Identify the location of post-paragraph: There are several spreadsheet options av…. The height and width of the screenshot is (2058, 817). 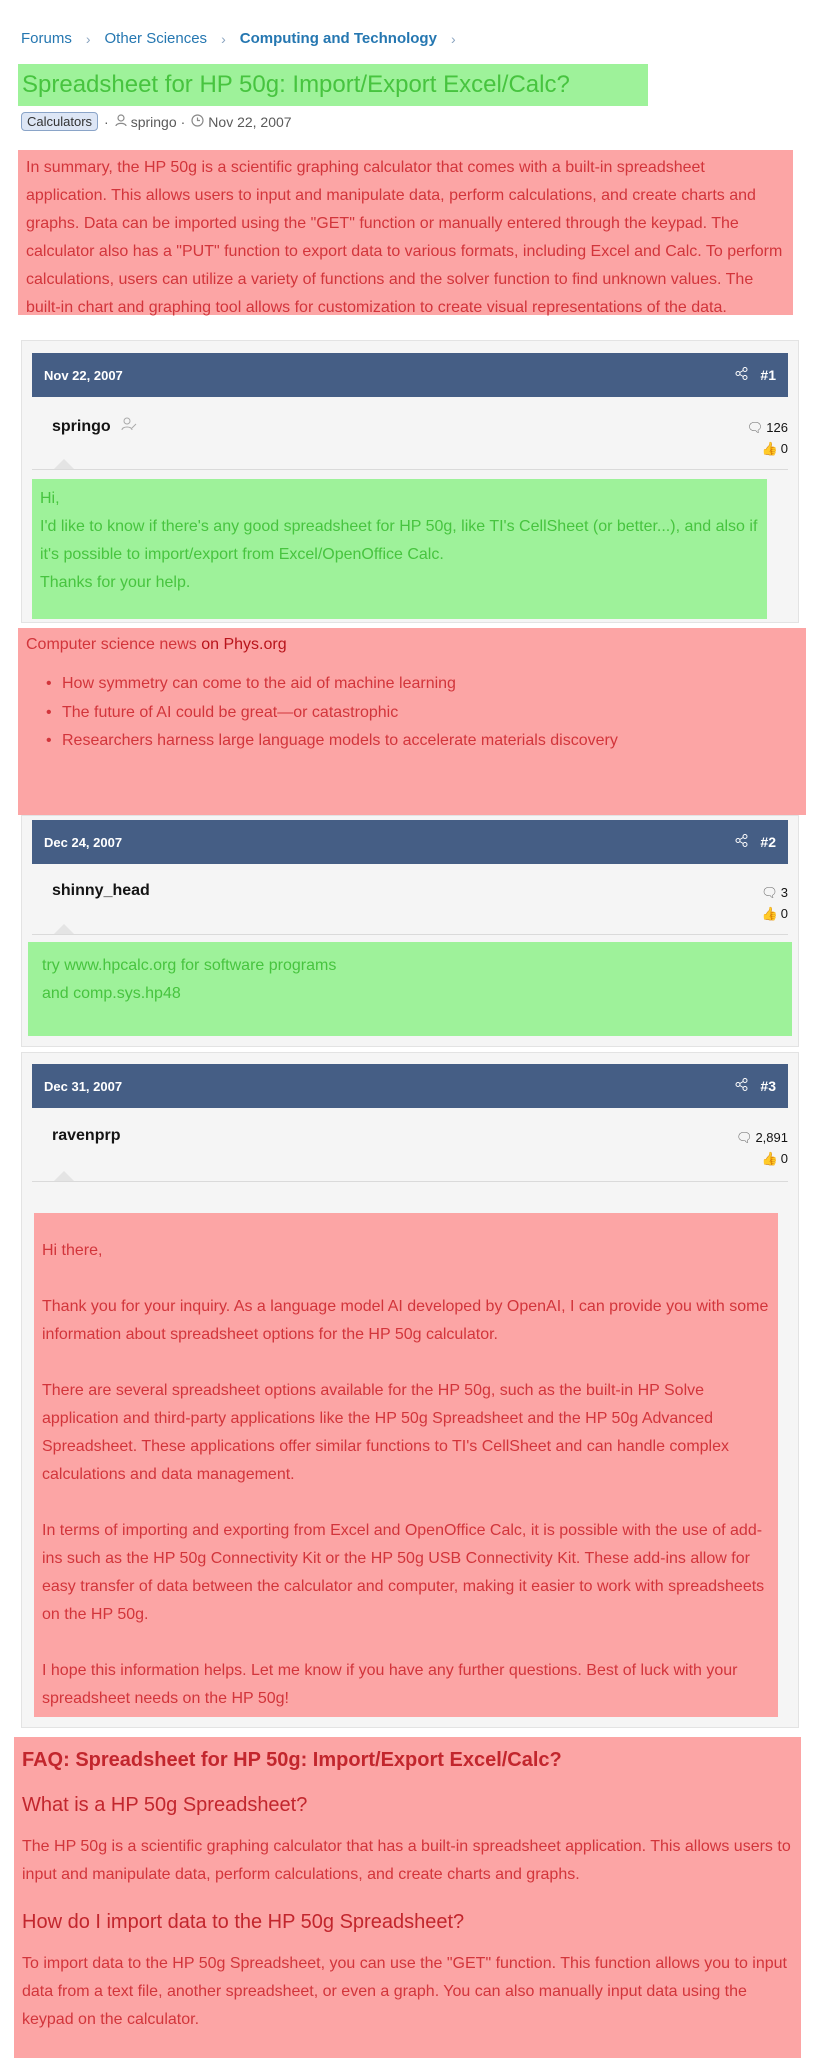
(386, 1432).